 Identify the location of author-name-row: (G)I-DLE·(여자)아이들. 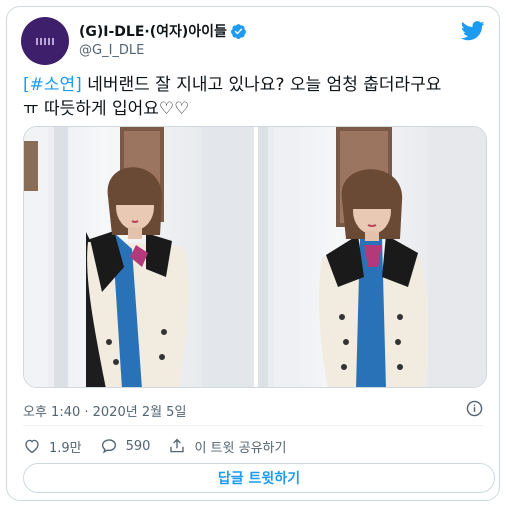
(163, 31).